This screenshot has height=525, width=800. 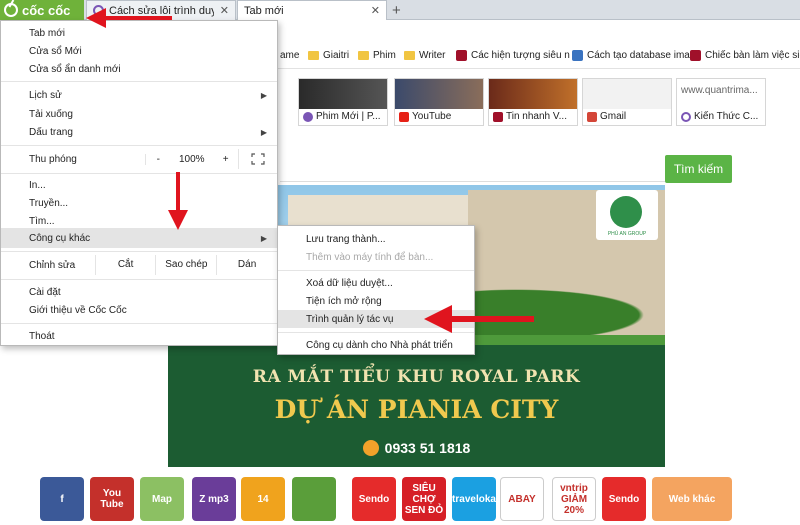 What do you see at coordinates (60, 238) in the screenshot?
I see `menu-label: Công cụ khác` at bounding box center [60, 238].